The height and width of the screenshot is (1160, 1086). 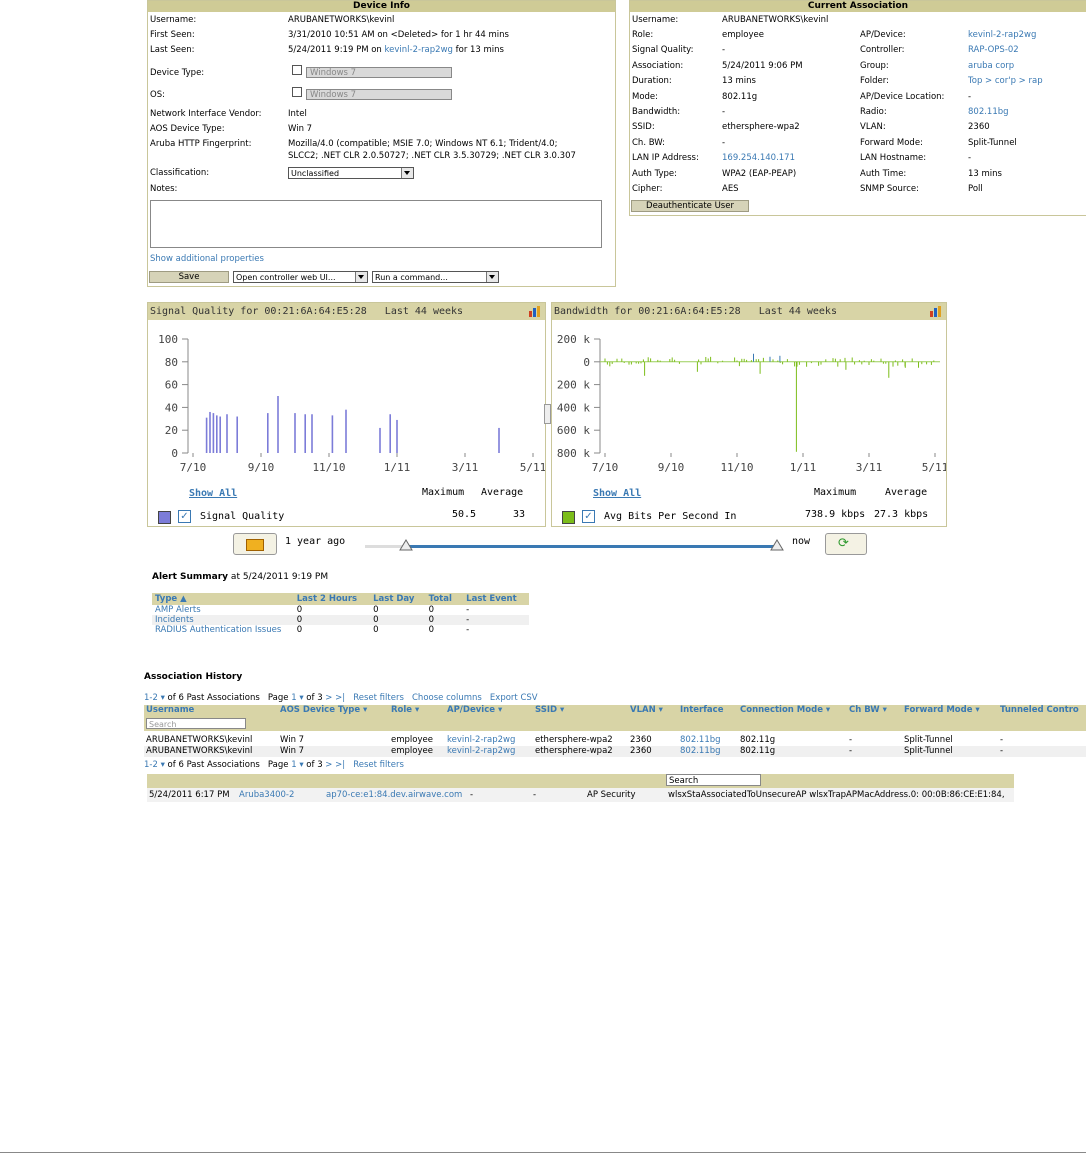 What do you see at coordinates (341, 20) in the screenshot?
I see `username-value: ARUBANETWORKS\kevinl` at bounding box center [341, 20].